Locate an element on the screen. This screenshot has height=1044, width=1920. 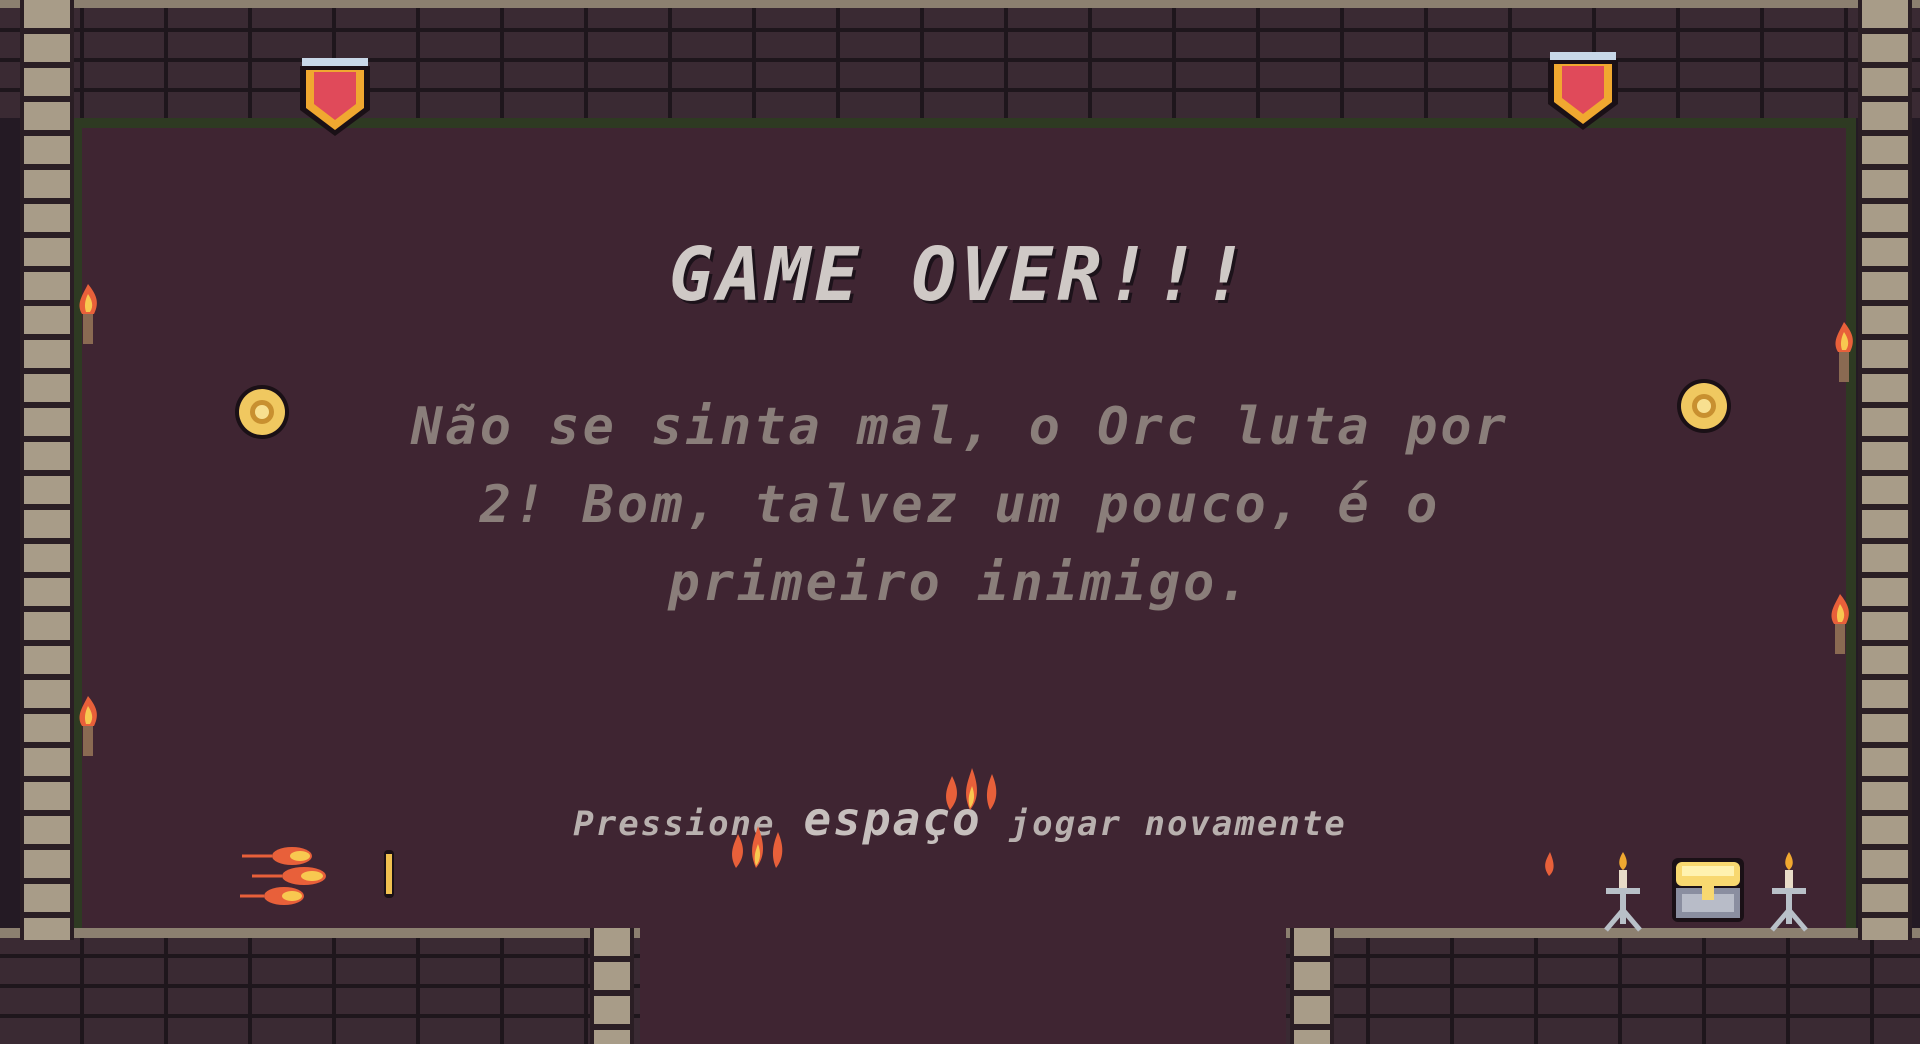
bottom-right-wall is located at coordinates (1603, 986).